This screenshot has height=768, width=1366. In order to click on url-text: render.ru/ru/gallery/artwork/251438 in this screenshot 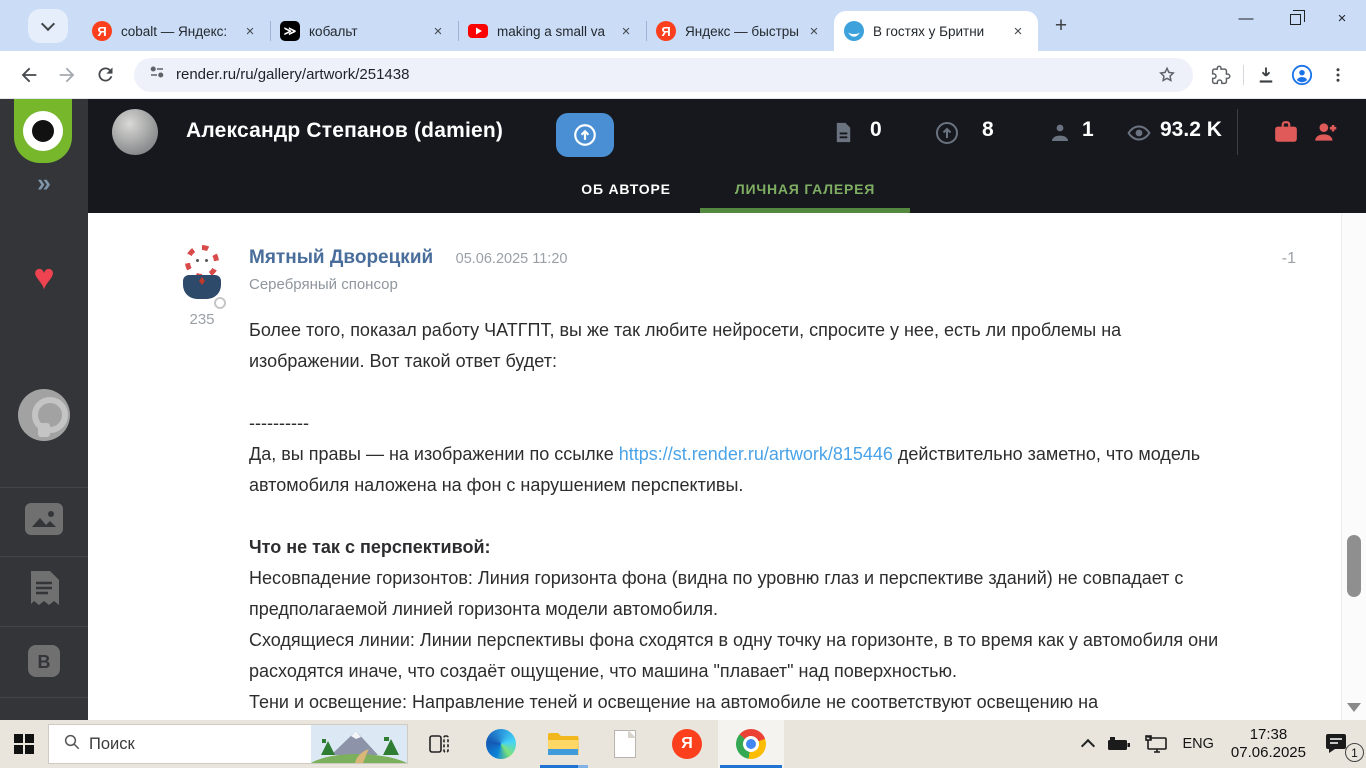, I will do `click(662, 74)`.